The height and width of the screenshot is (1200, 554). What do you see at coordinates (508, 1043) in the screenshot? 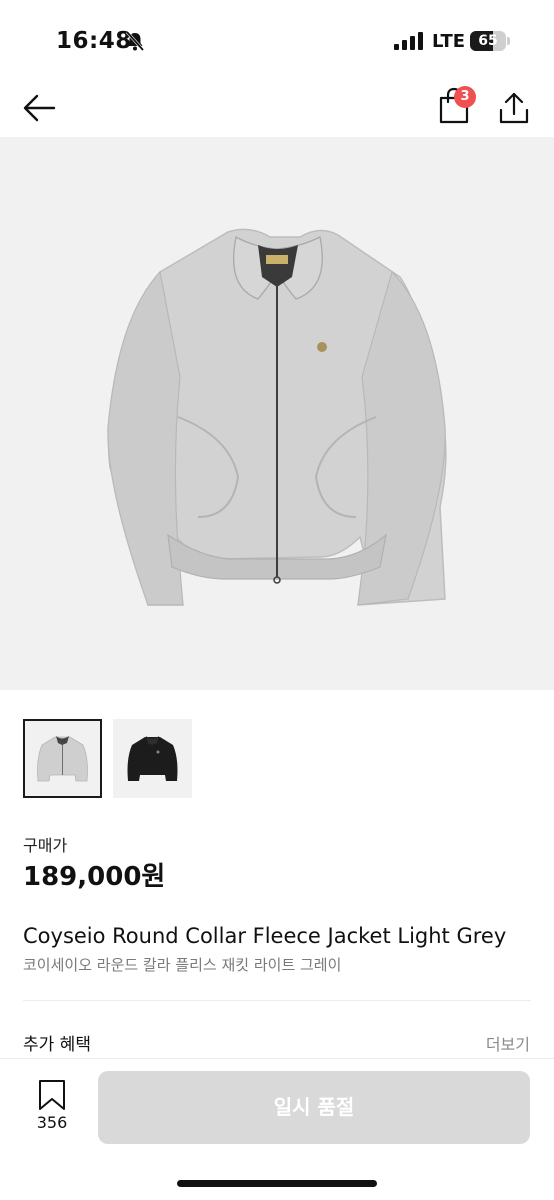
I see `benefits-more-link: 더보기` at bounding box center [508, 1043].